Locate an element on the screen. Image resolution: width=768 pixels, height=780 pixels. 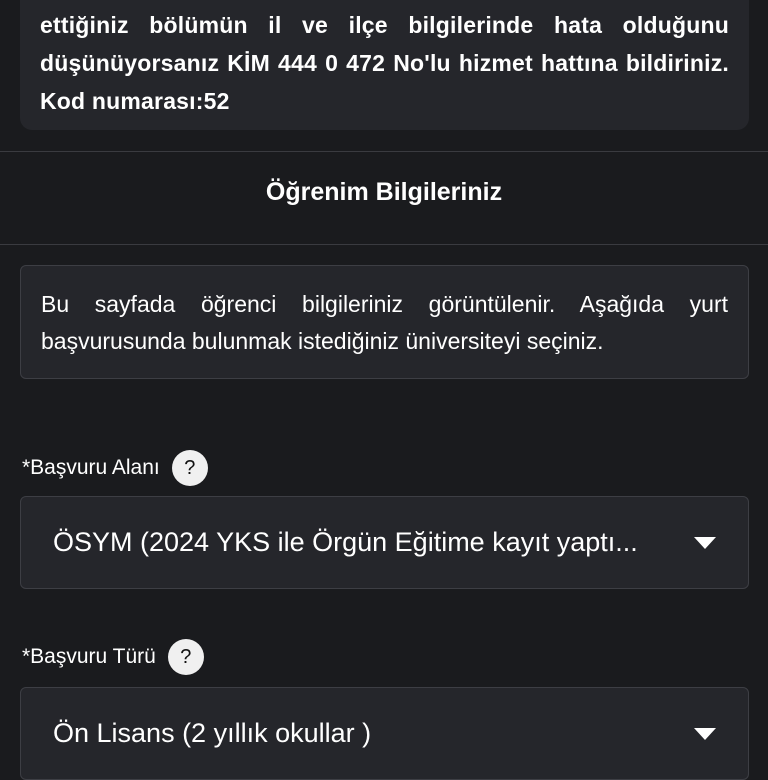
basvuru-alani-label-row: *Başvuru Alanı ? is located at coordinates (115, 468).